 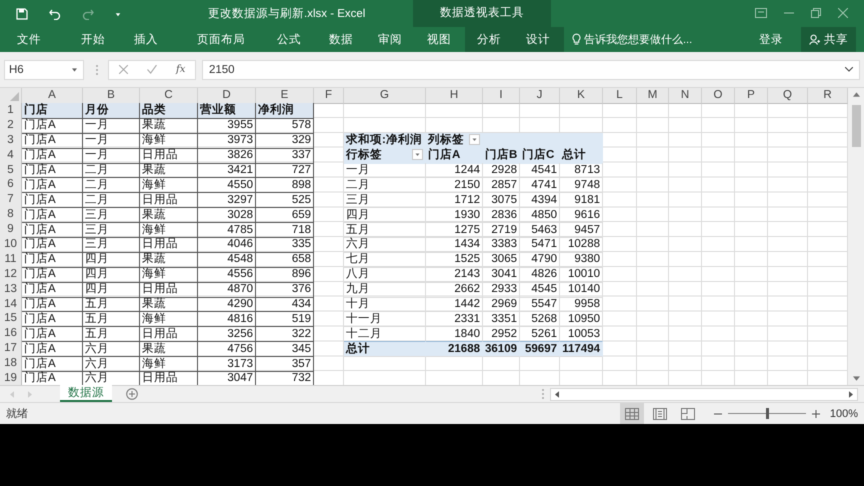 What do you see at coordinates (11, 111) in the screenshot?
I see `row-header: 1` at bounding box center [11, 111].